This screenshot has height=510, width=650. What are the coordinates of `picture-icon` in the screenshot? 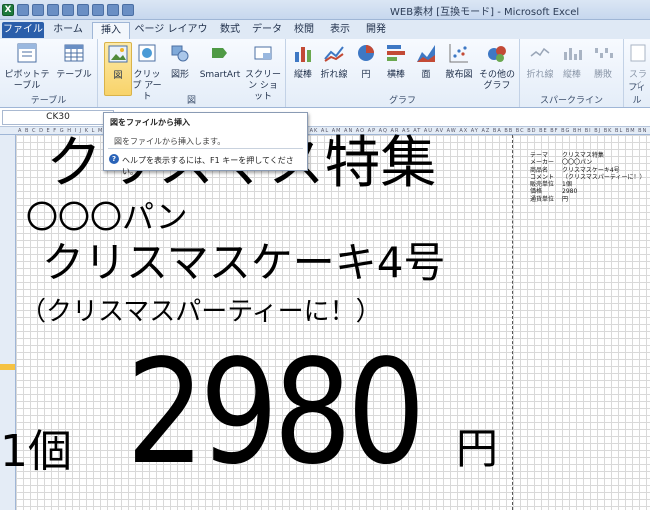 It's located at (118, 54).